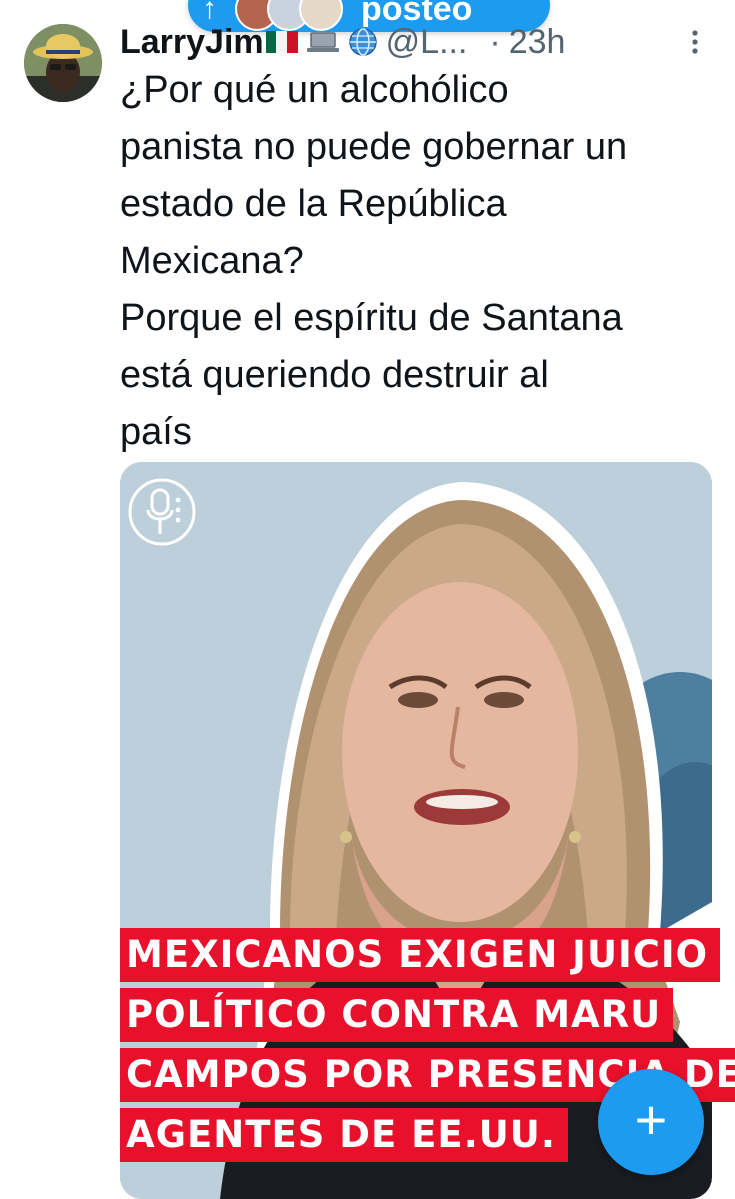 The height and width of the screenshot is (1199, 735). Describe the element at coordinates (374, 147) in the screenshot. I see `post-text-line: panista no puede gobernar un` at that location.